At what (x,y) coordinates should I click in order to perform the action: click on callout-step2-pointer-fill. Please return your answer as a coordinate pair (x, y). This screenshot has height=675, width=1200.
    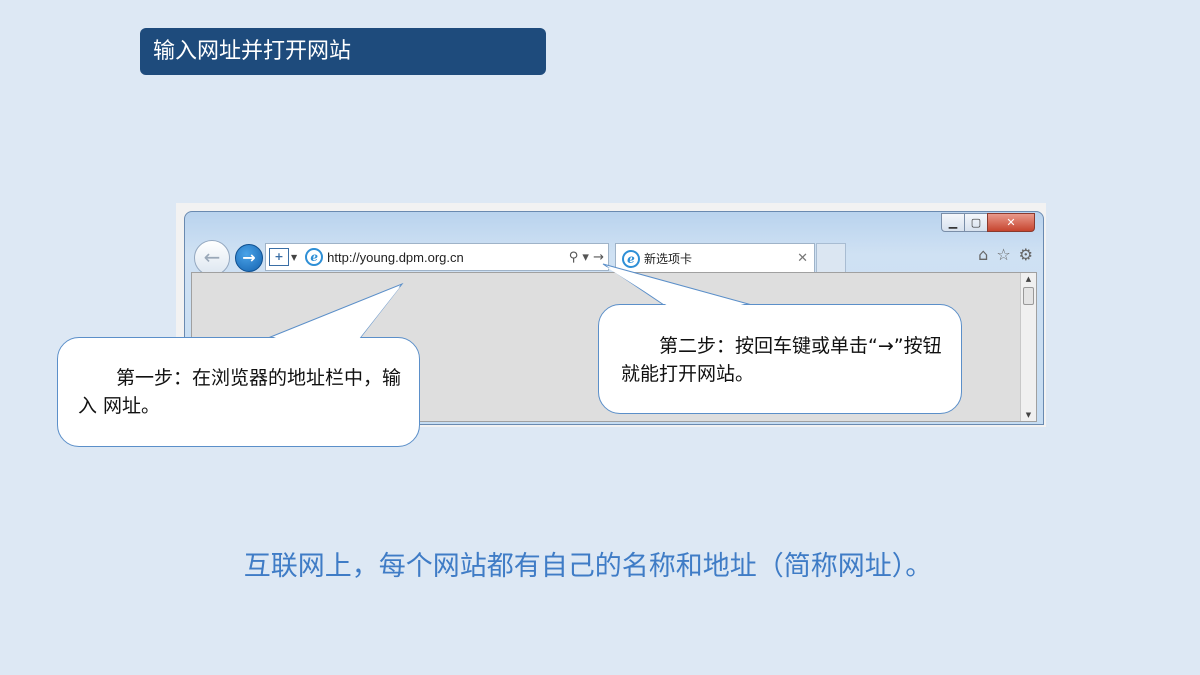
    Looking at the image, I should click on (677, 286).